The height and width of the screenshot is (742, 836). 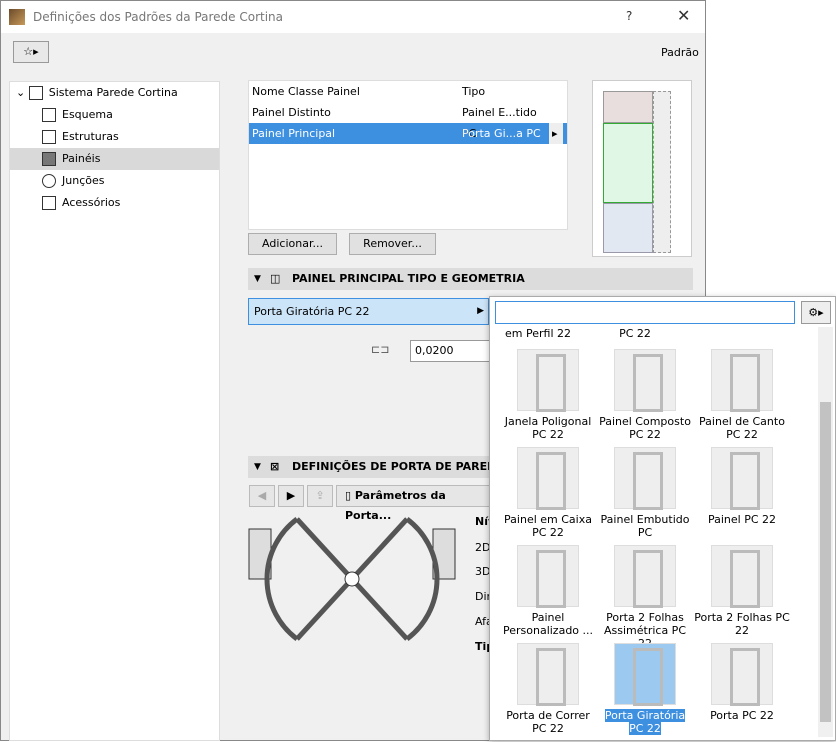 I want to click on curtain-wall-preview, so click(x=642, y=168).